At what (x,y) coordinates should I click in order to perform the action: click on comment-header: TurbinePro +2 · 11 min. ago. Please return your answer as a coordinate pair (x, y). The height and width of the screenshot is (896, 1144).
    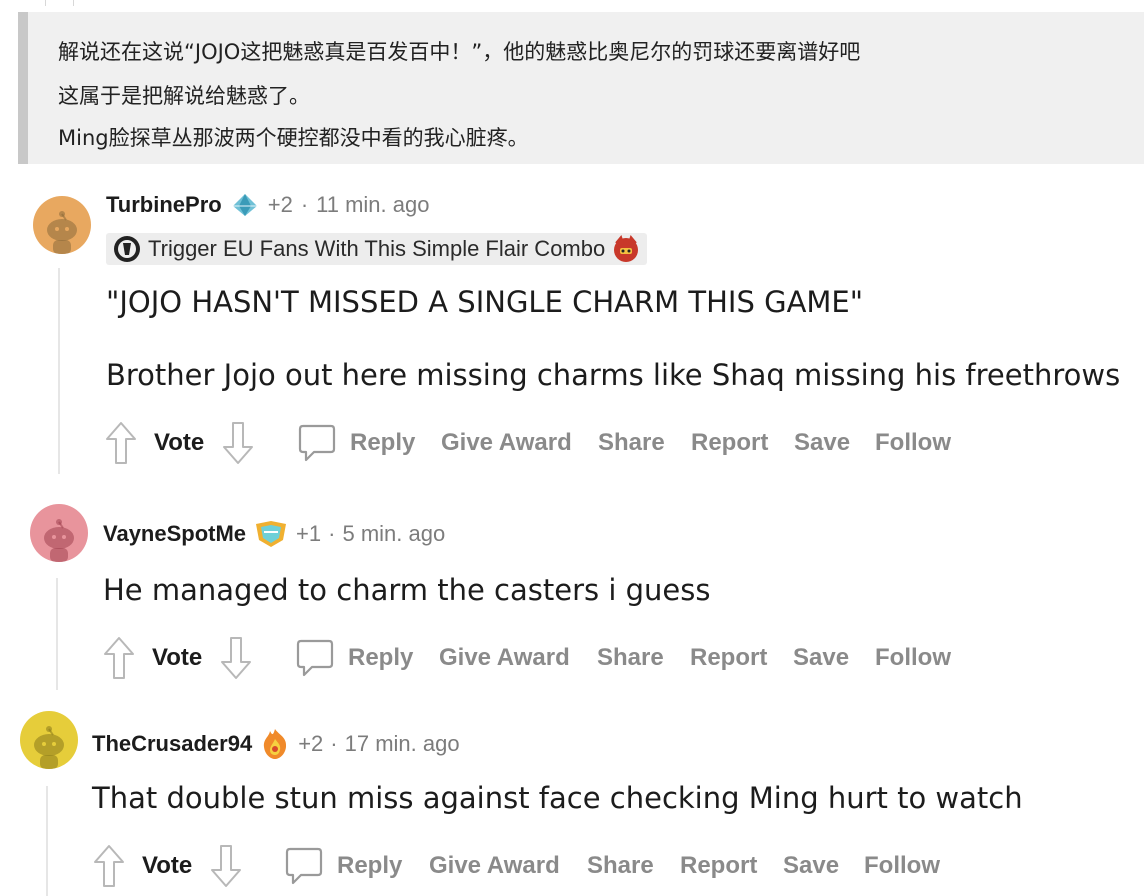
    Looking at the image, I should click on (267, 205).